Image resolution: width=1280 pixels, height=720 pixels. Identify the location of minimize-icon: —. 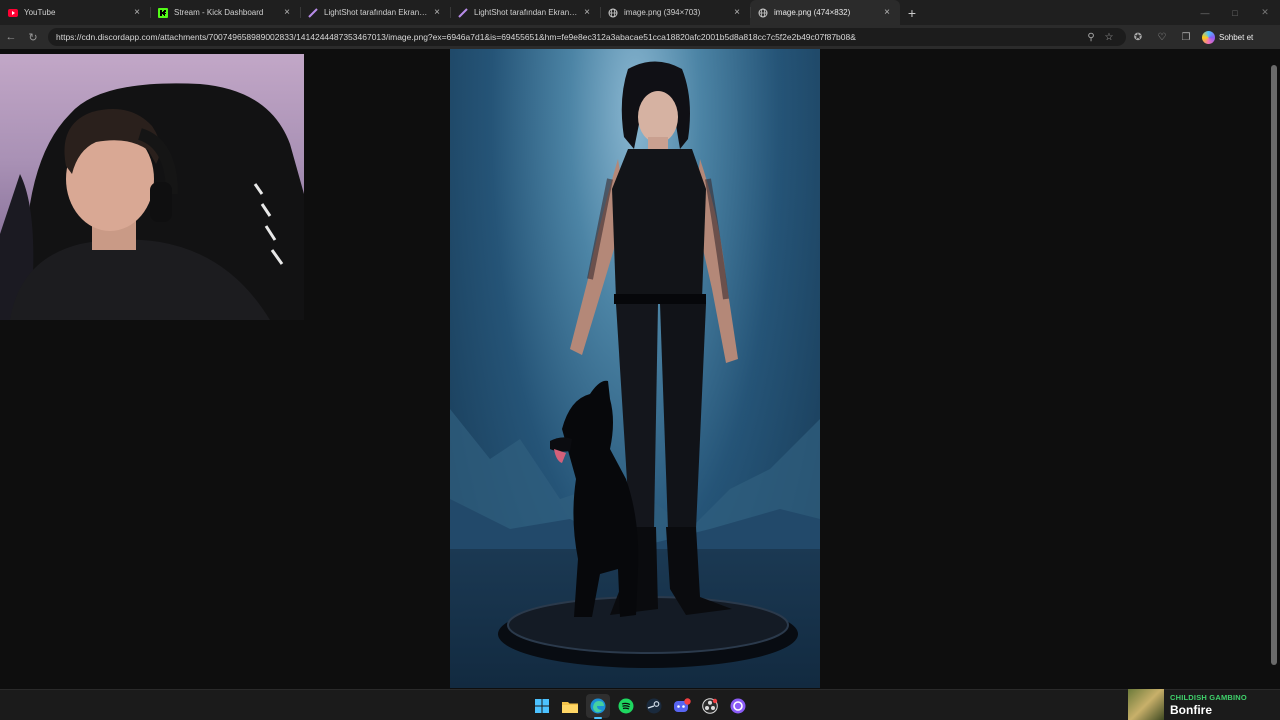
(1205, 12).